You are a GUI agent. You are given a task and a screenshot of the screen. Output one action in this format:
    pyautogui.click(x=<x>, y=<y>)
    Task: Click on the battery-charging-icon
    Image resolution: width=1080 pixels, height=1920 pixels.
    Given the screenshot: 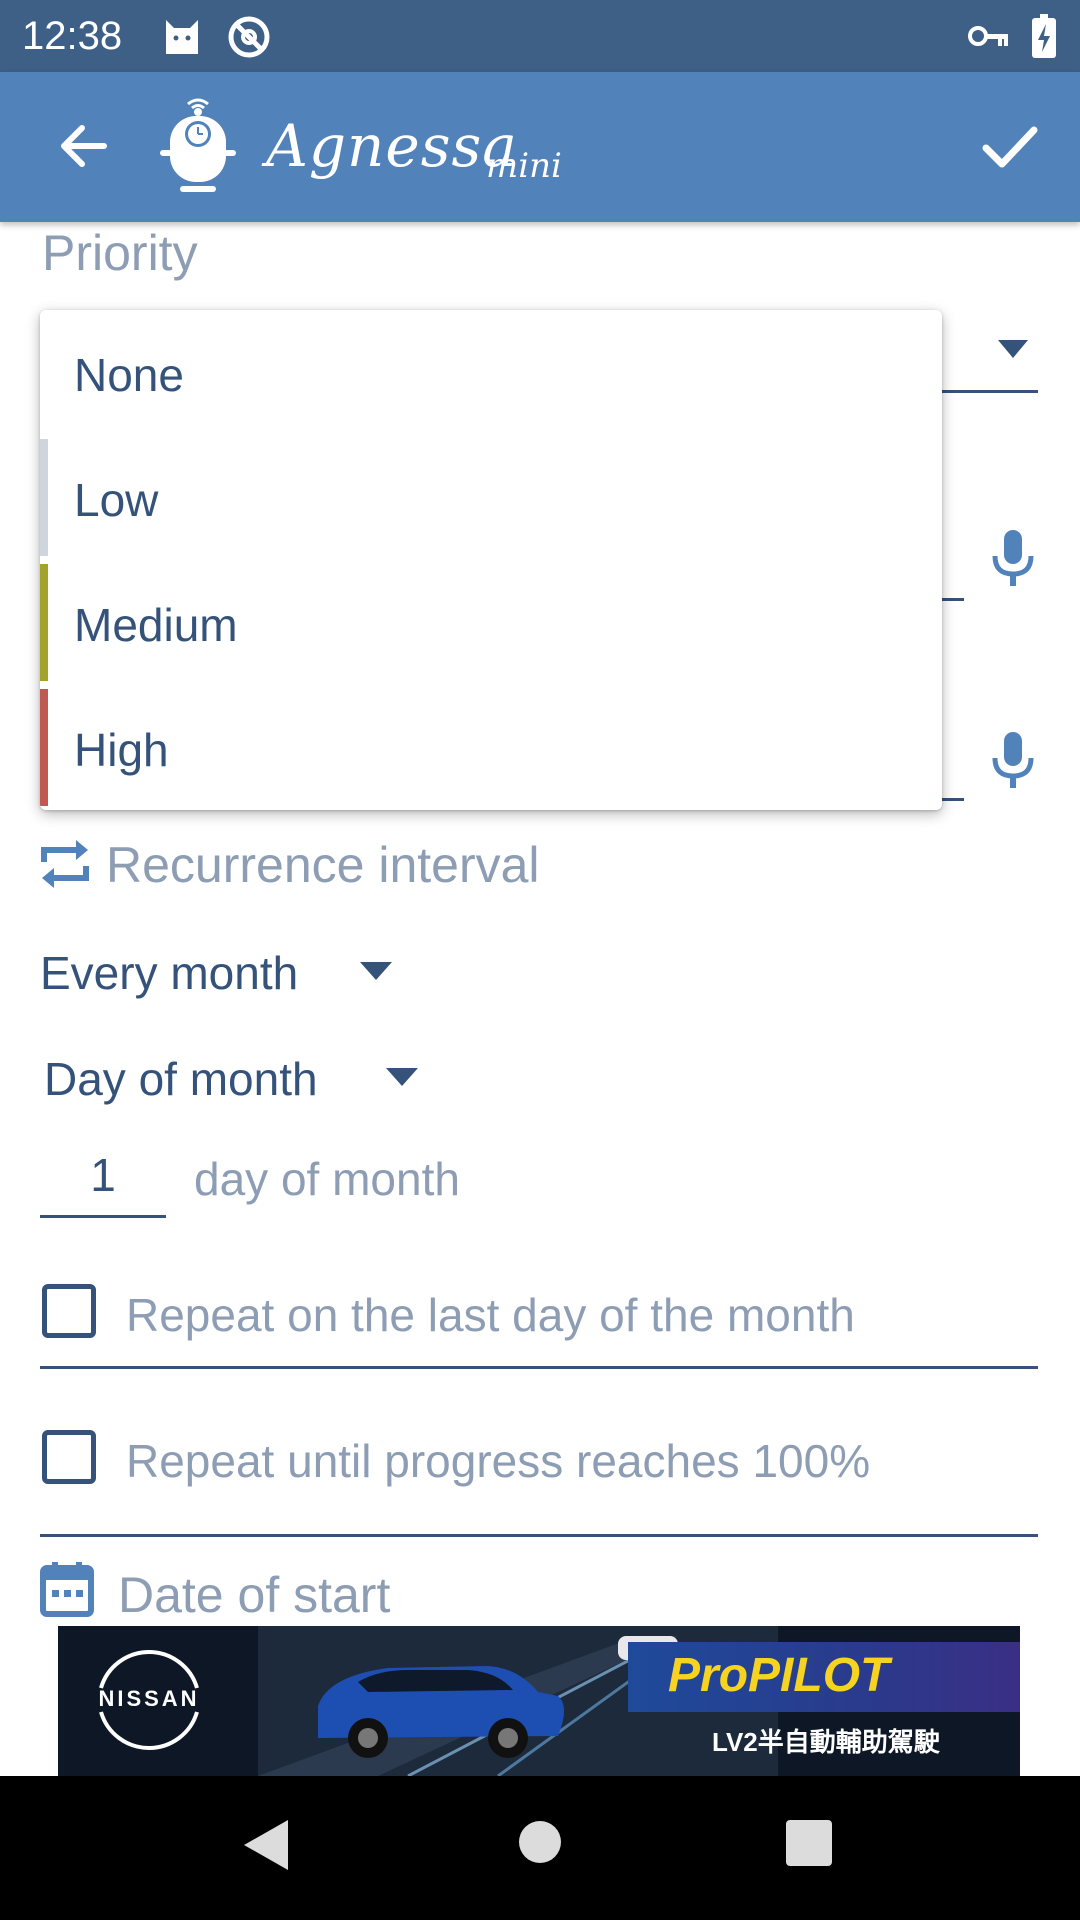 What is the action you would take?
    pyautogui.click(x=1044, y=38)
    